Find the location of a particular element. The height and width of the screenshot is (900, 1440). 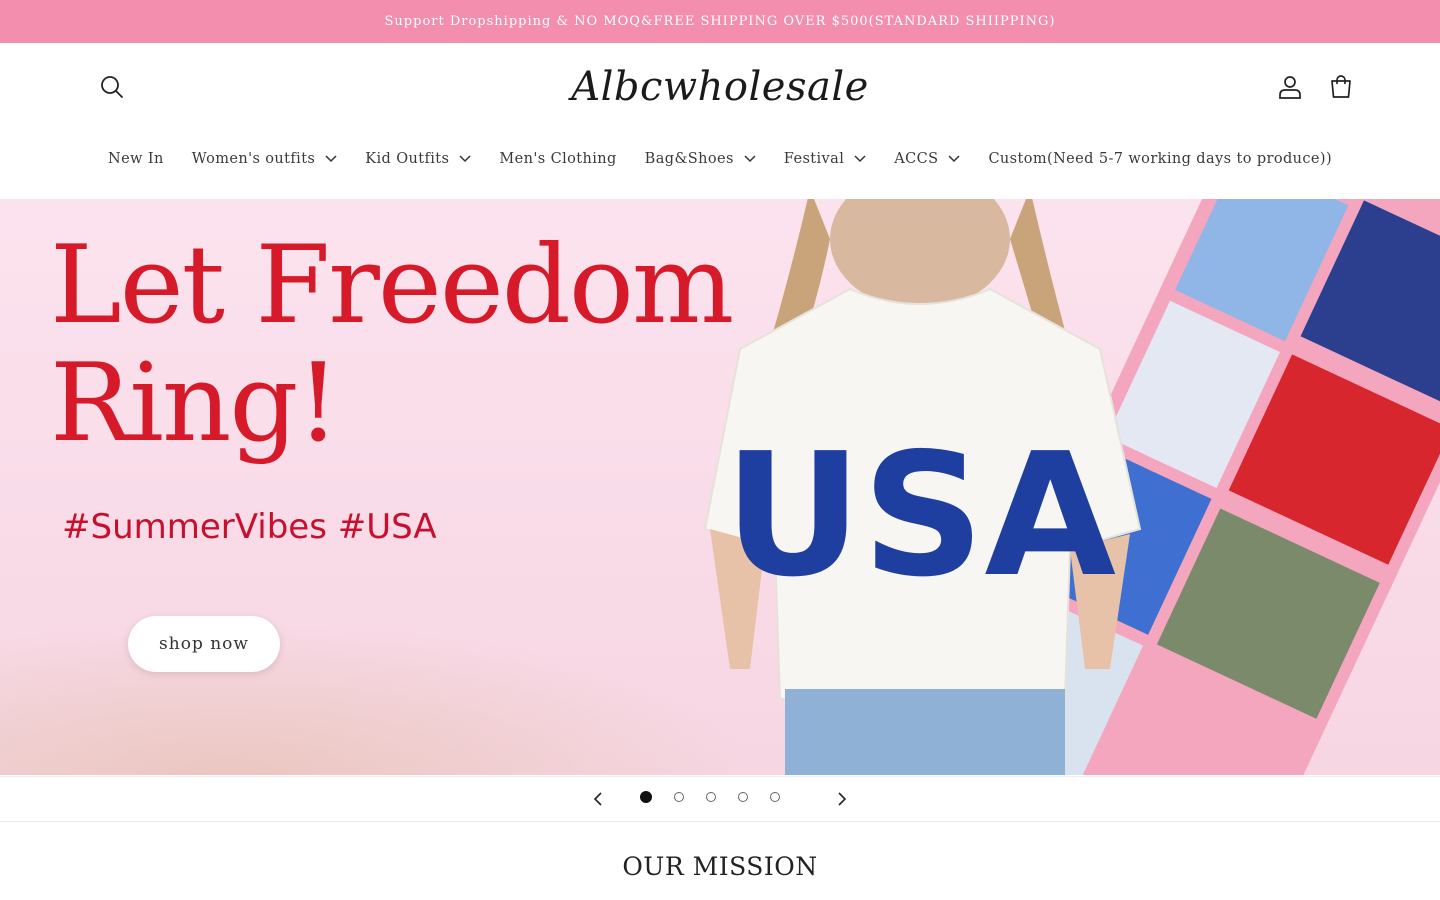

hero-title-line1: Let Freedom is located at coordinates (392, 285).